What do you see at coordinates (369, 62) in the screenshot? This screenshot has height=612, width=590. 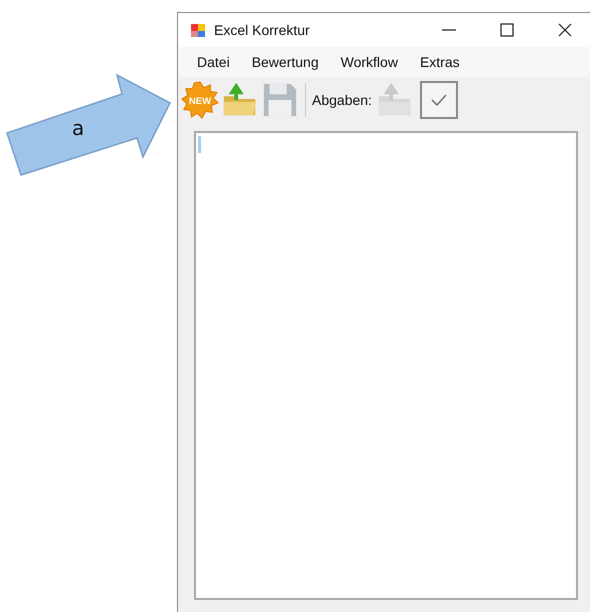 I see `menu-item: Workflow` at bounding box center [369, 62].